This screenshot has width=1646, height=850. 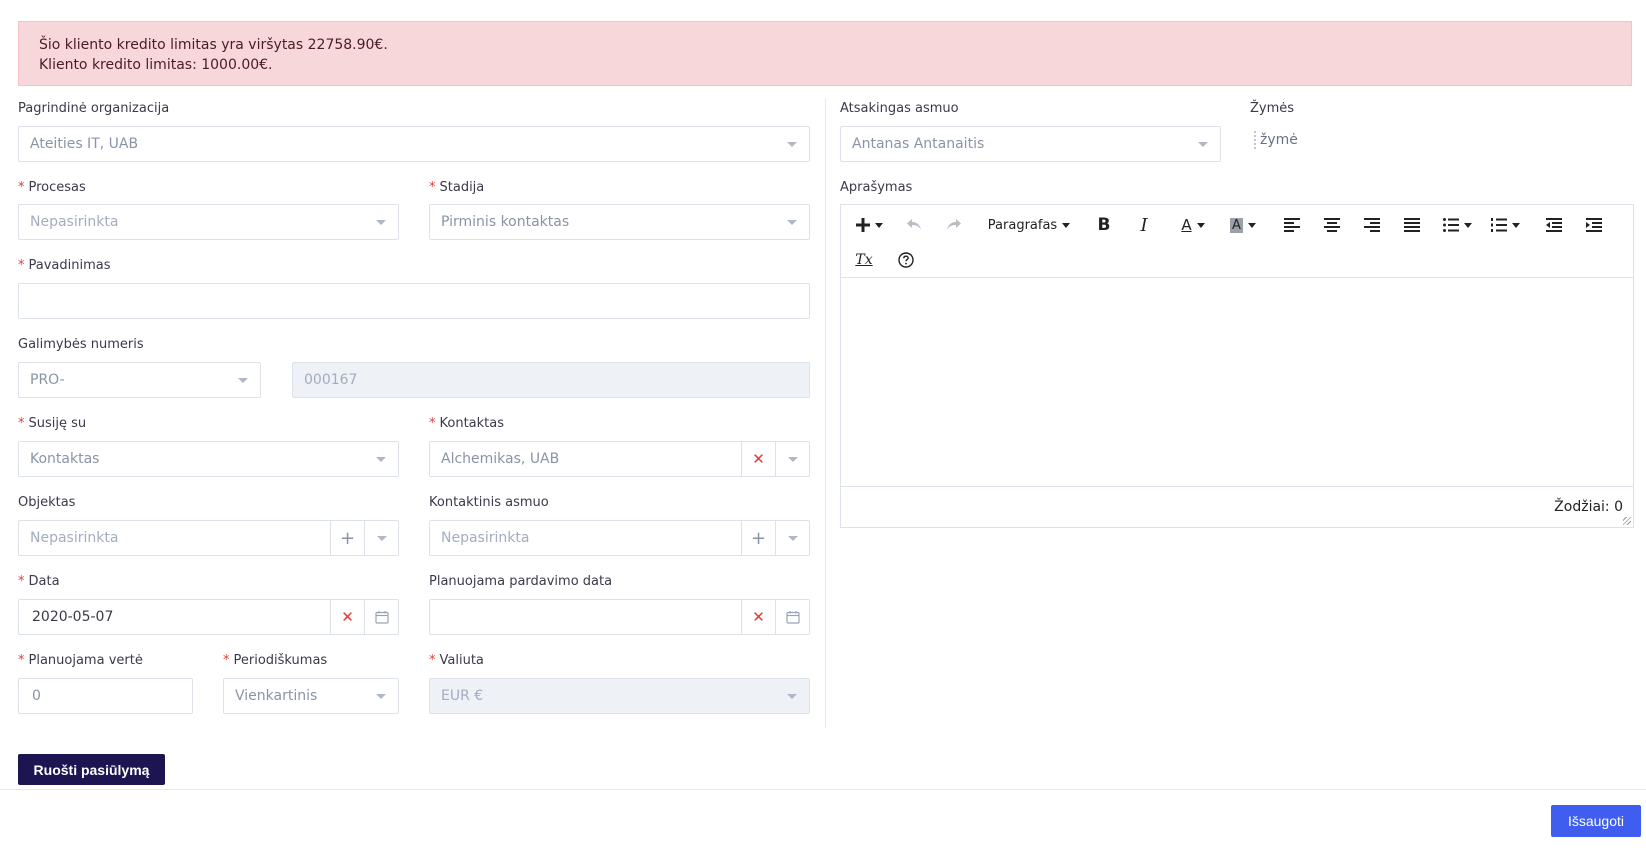 I want to click on kontaktas-select: Alchemikas, UAB ✕, so click(x=619, y=459).